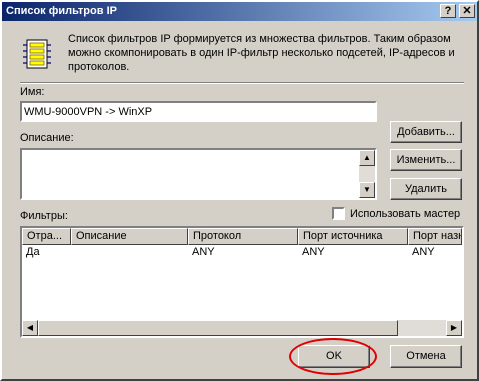 The height and width of the screenshot is (381, 479). I want to click on description-label: Описание:, so click(47, 138).